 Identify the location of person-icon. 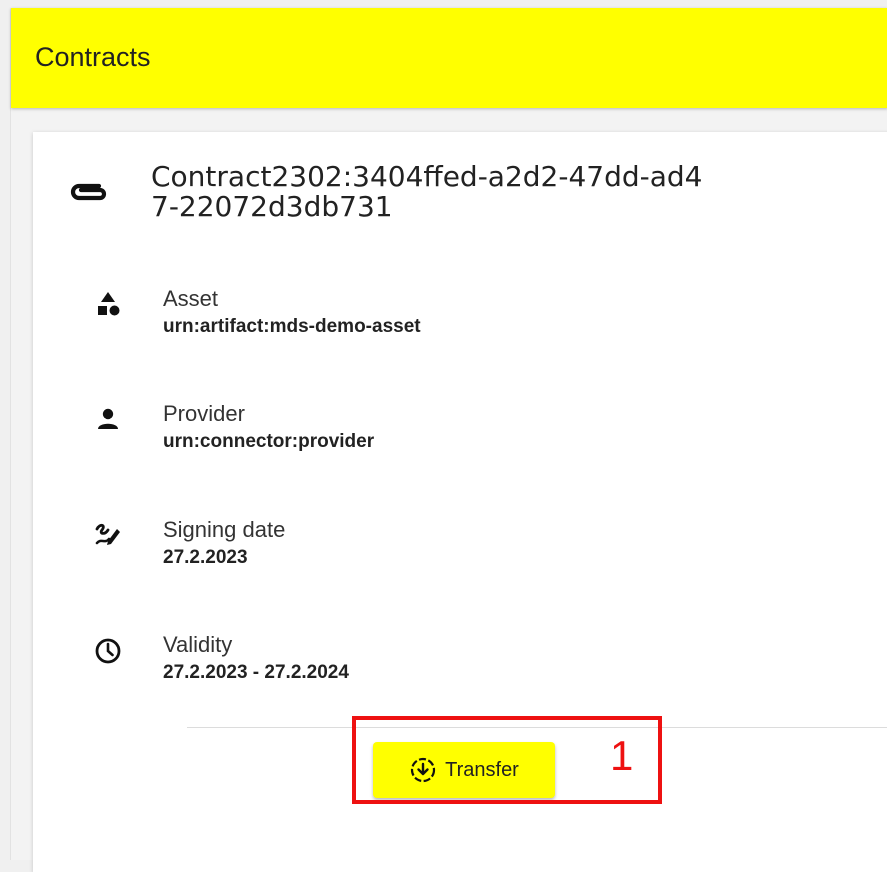
(108, 418).